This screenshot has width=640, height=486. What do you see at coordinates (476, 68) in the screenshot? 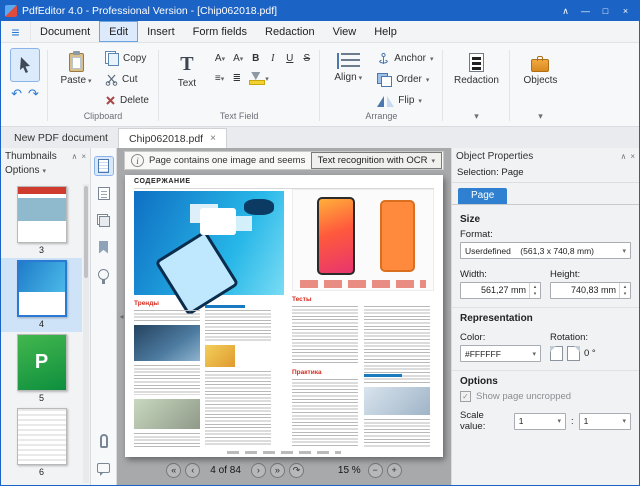
I see `redaction-button: Redaction` at bounding box center [476, 68].